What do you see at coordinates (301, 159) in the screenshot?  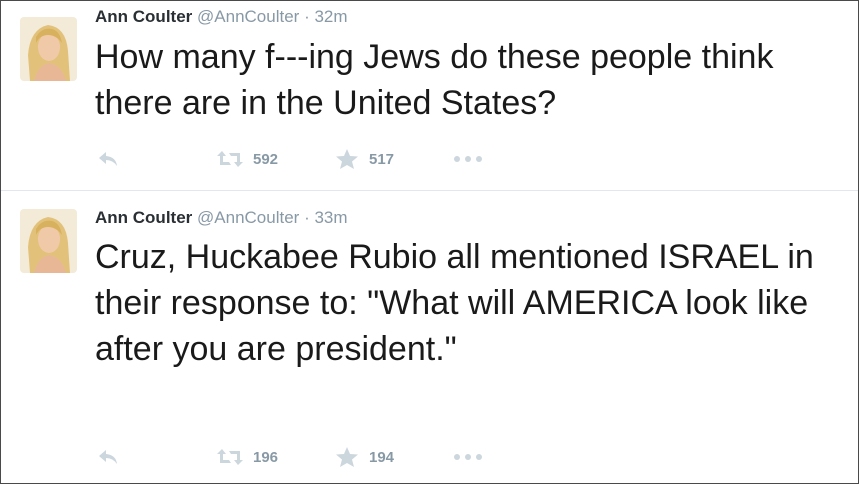 I see `tweet-actions: 592 517` at bounding box center [301, 159].